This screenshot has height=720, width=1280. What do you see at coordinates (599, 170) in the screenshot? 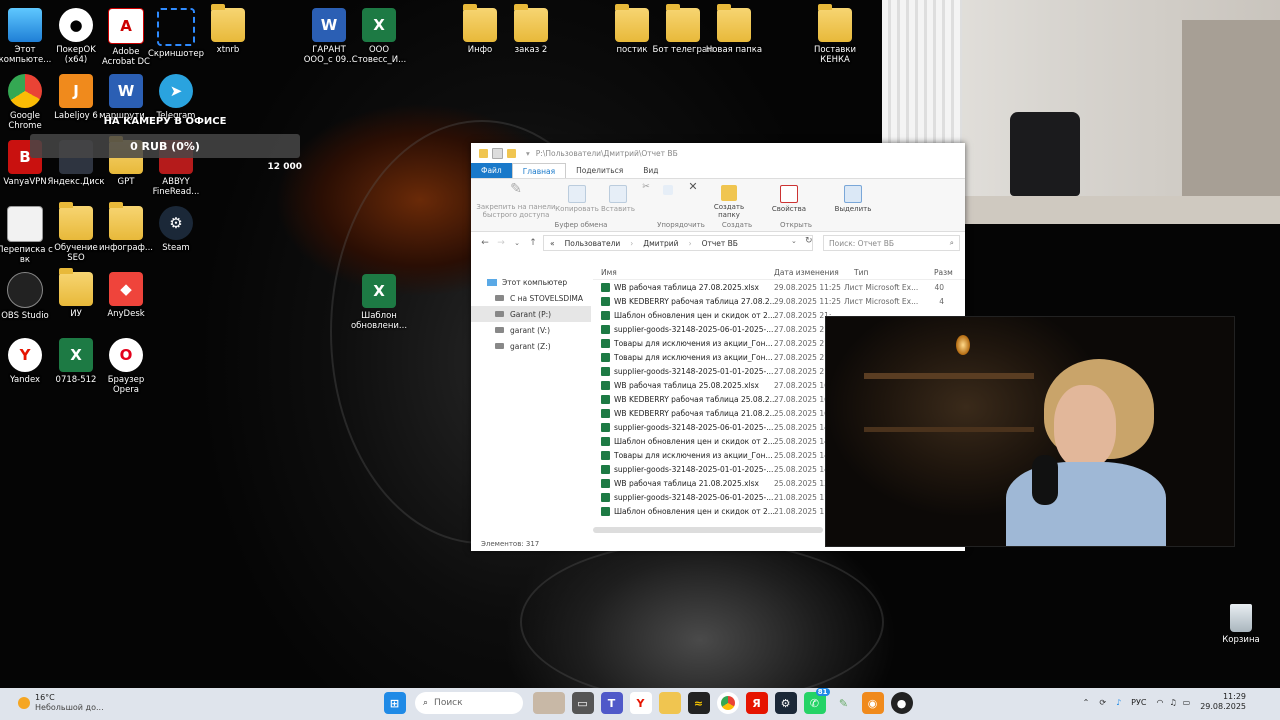
I see `tab-share: Поделиться` at bounding box center [599, 170].